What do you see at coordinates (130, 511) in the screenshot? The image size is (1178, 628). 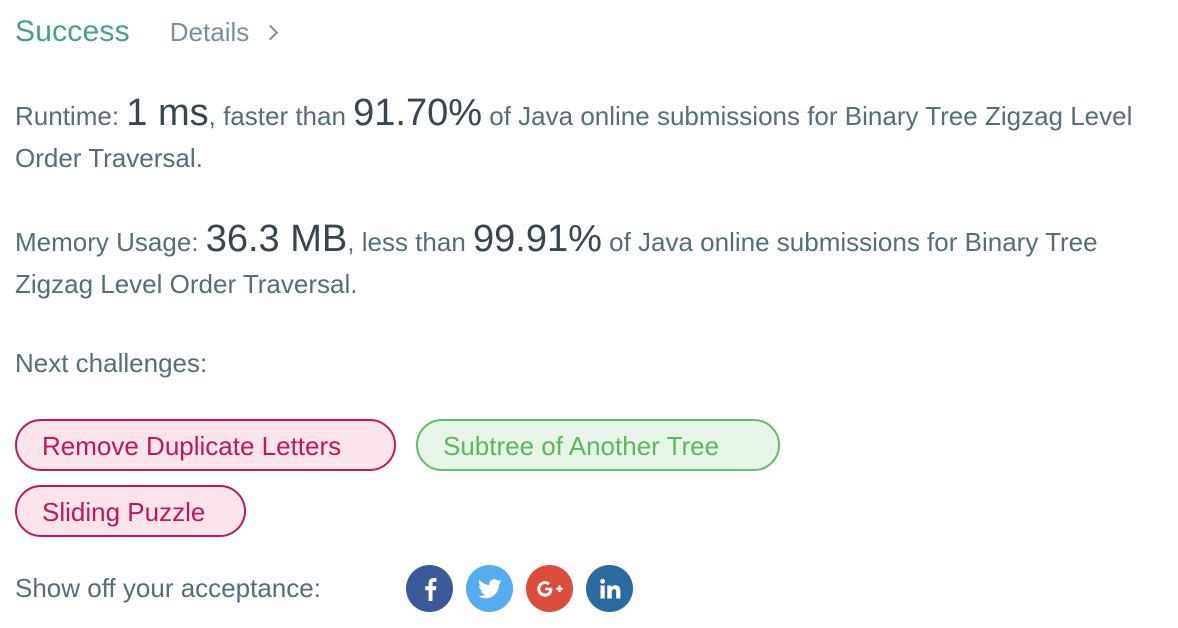 I see `challenge-chip: Sliding Puzzle` at bounding box center [130, 511].